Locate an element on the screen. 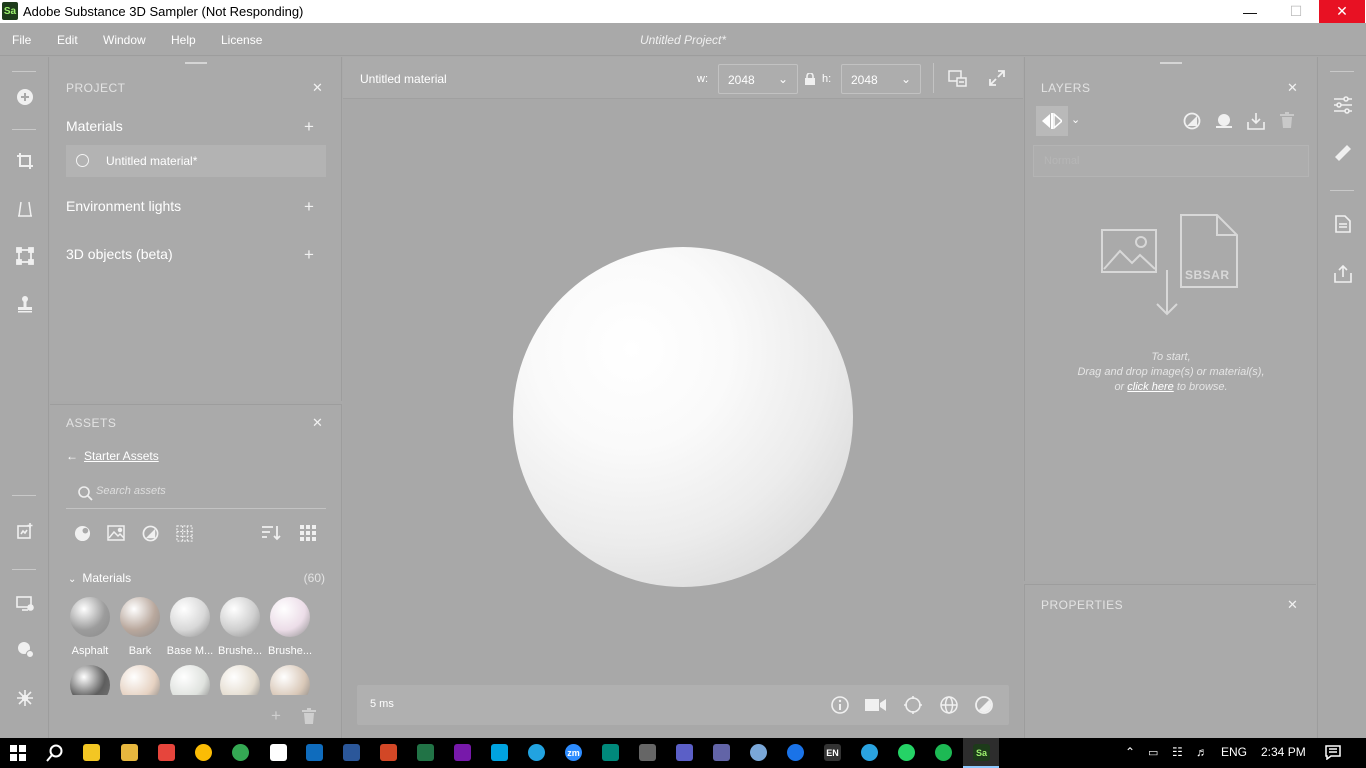 The height and width of the screenshot is (768, 1366). language-app-icon: EN is located at coordinates (832, 752).